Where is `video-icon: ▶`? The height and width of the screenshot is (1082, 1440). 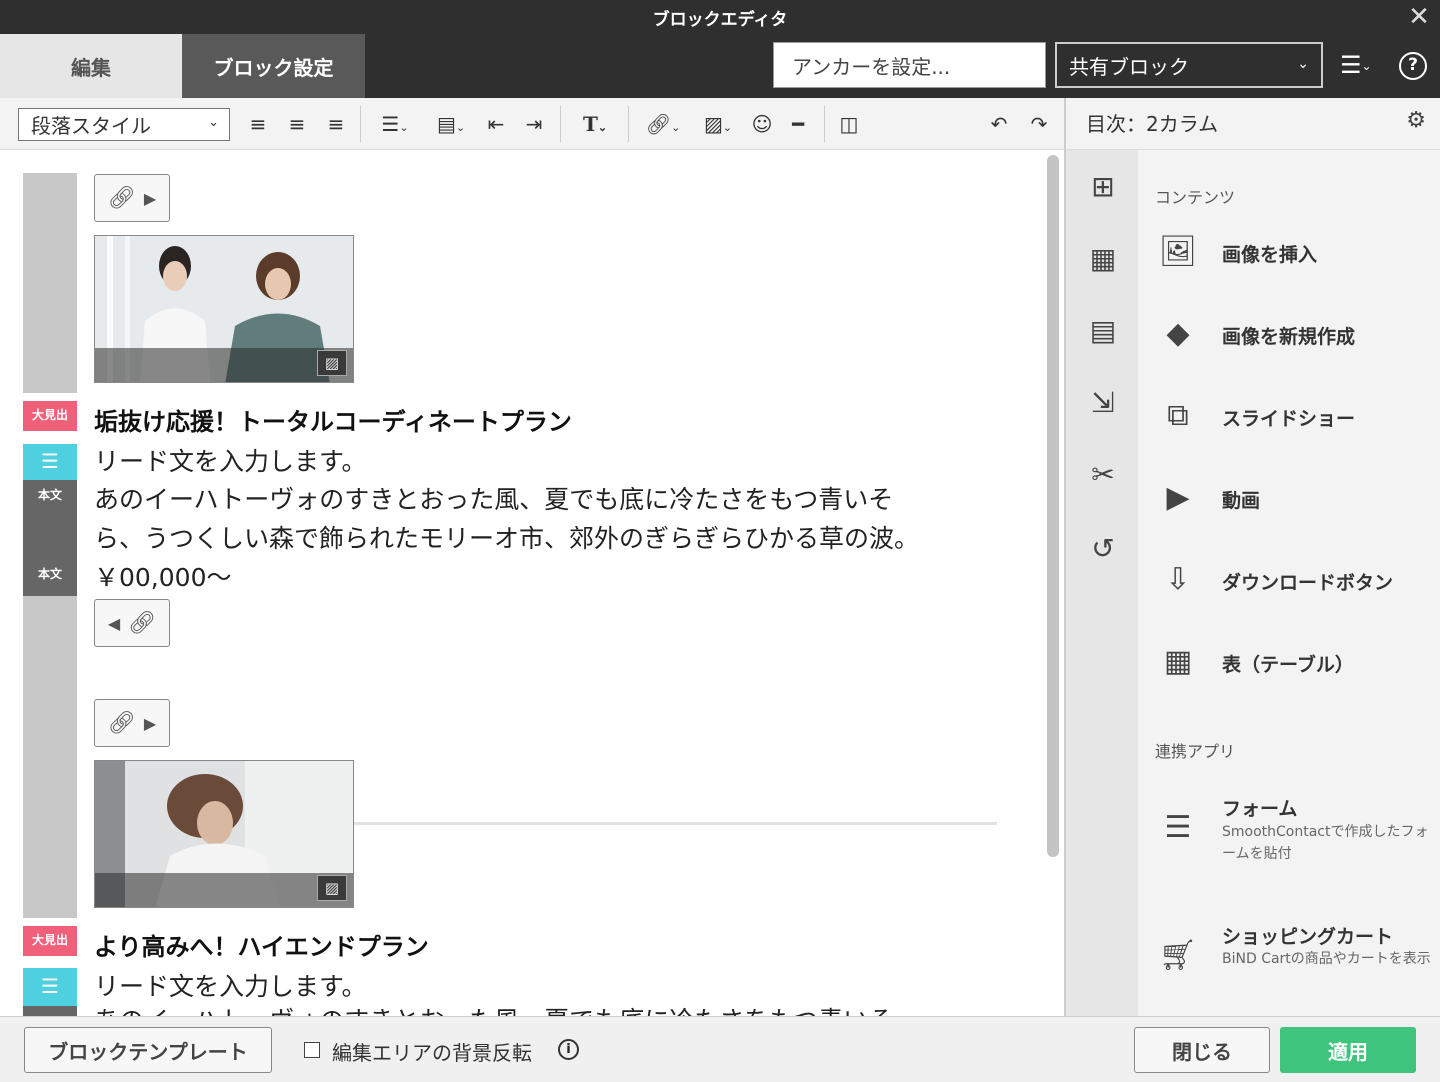 video-icon: ▶ is located at coordinates (1178, 498).